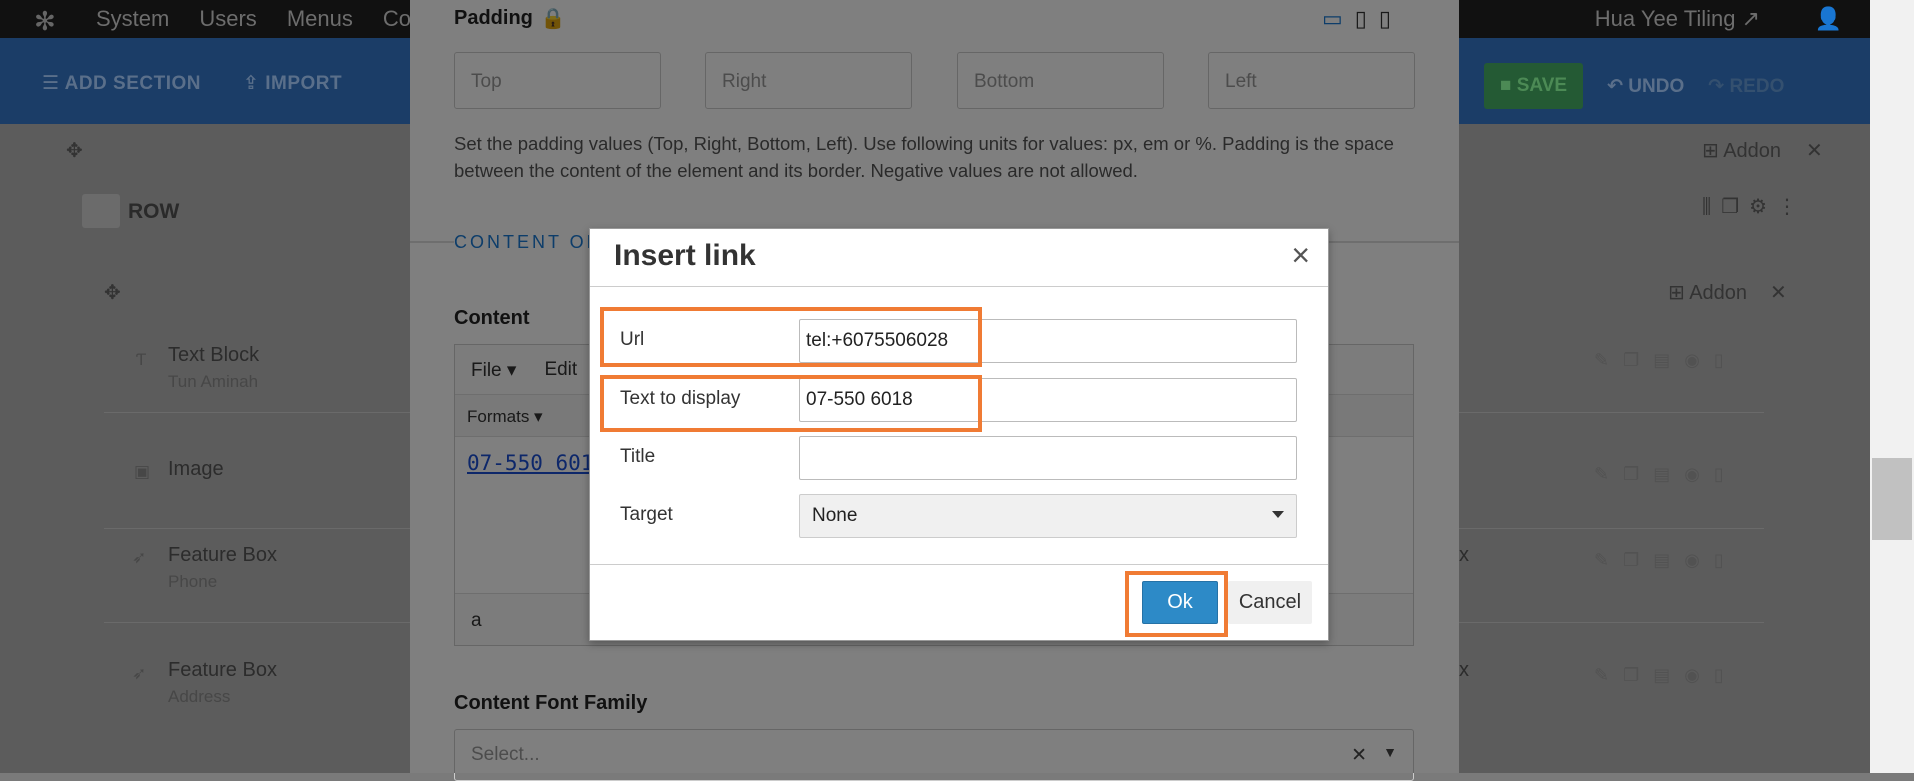  What do you see at coordinates (141, 359) in the screenshot?
I see `text-block-icon: Ƭ` at bounding box center [141, 359].